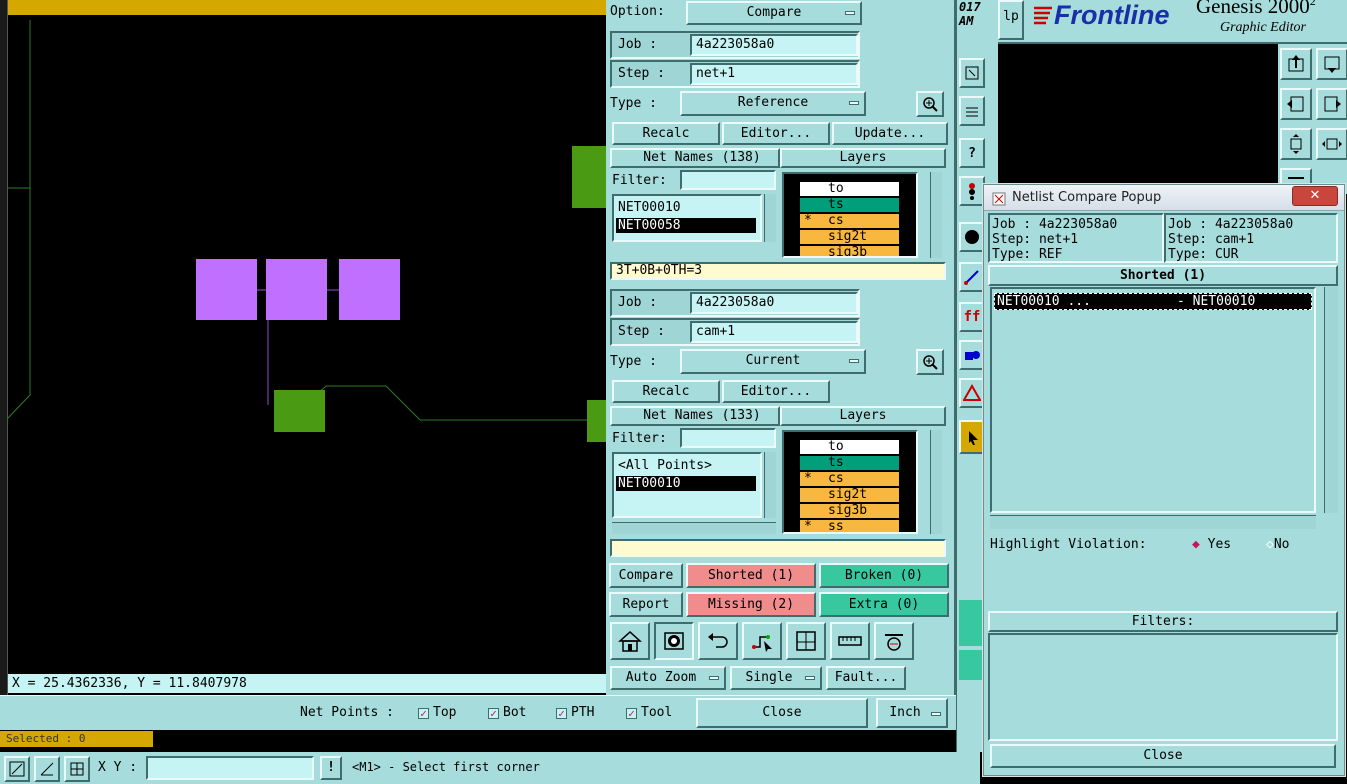  What do you see at coordinates (1315, 196) in the screenshot?
I see `popup-close-button: ✕` at bounding box center [1315, 196].